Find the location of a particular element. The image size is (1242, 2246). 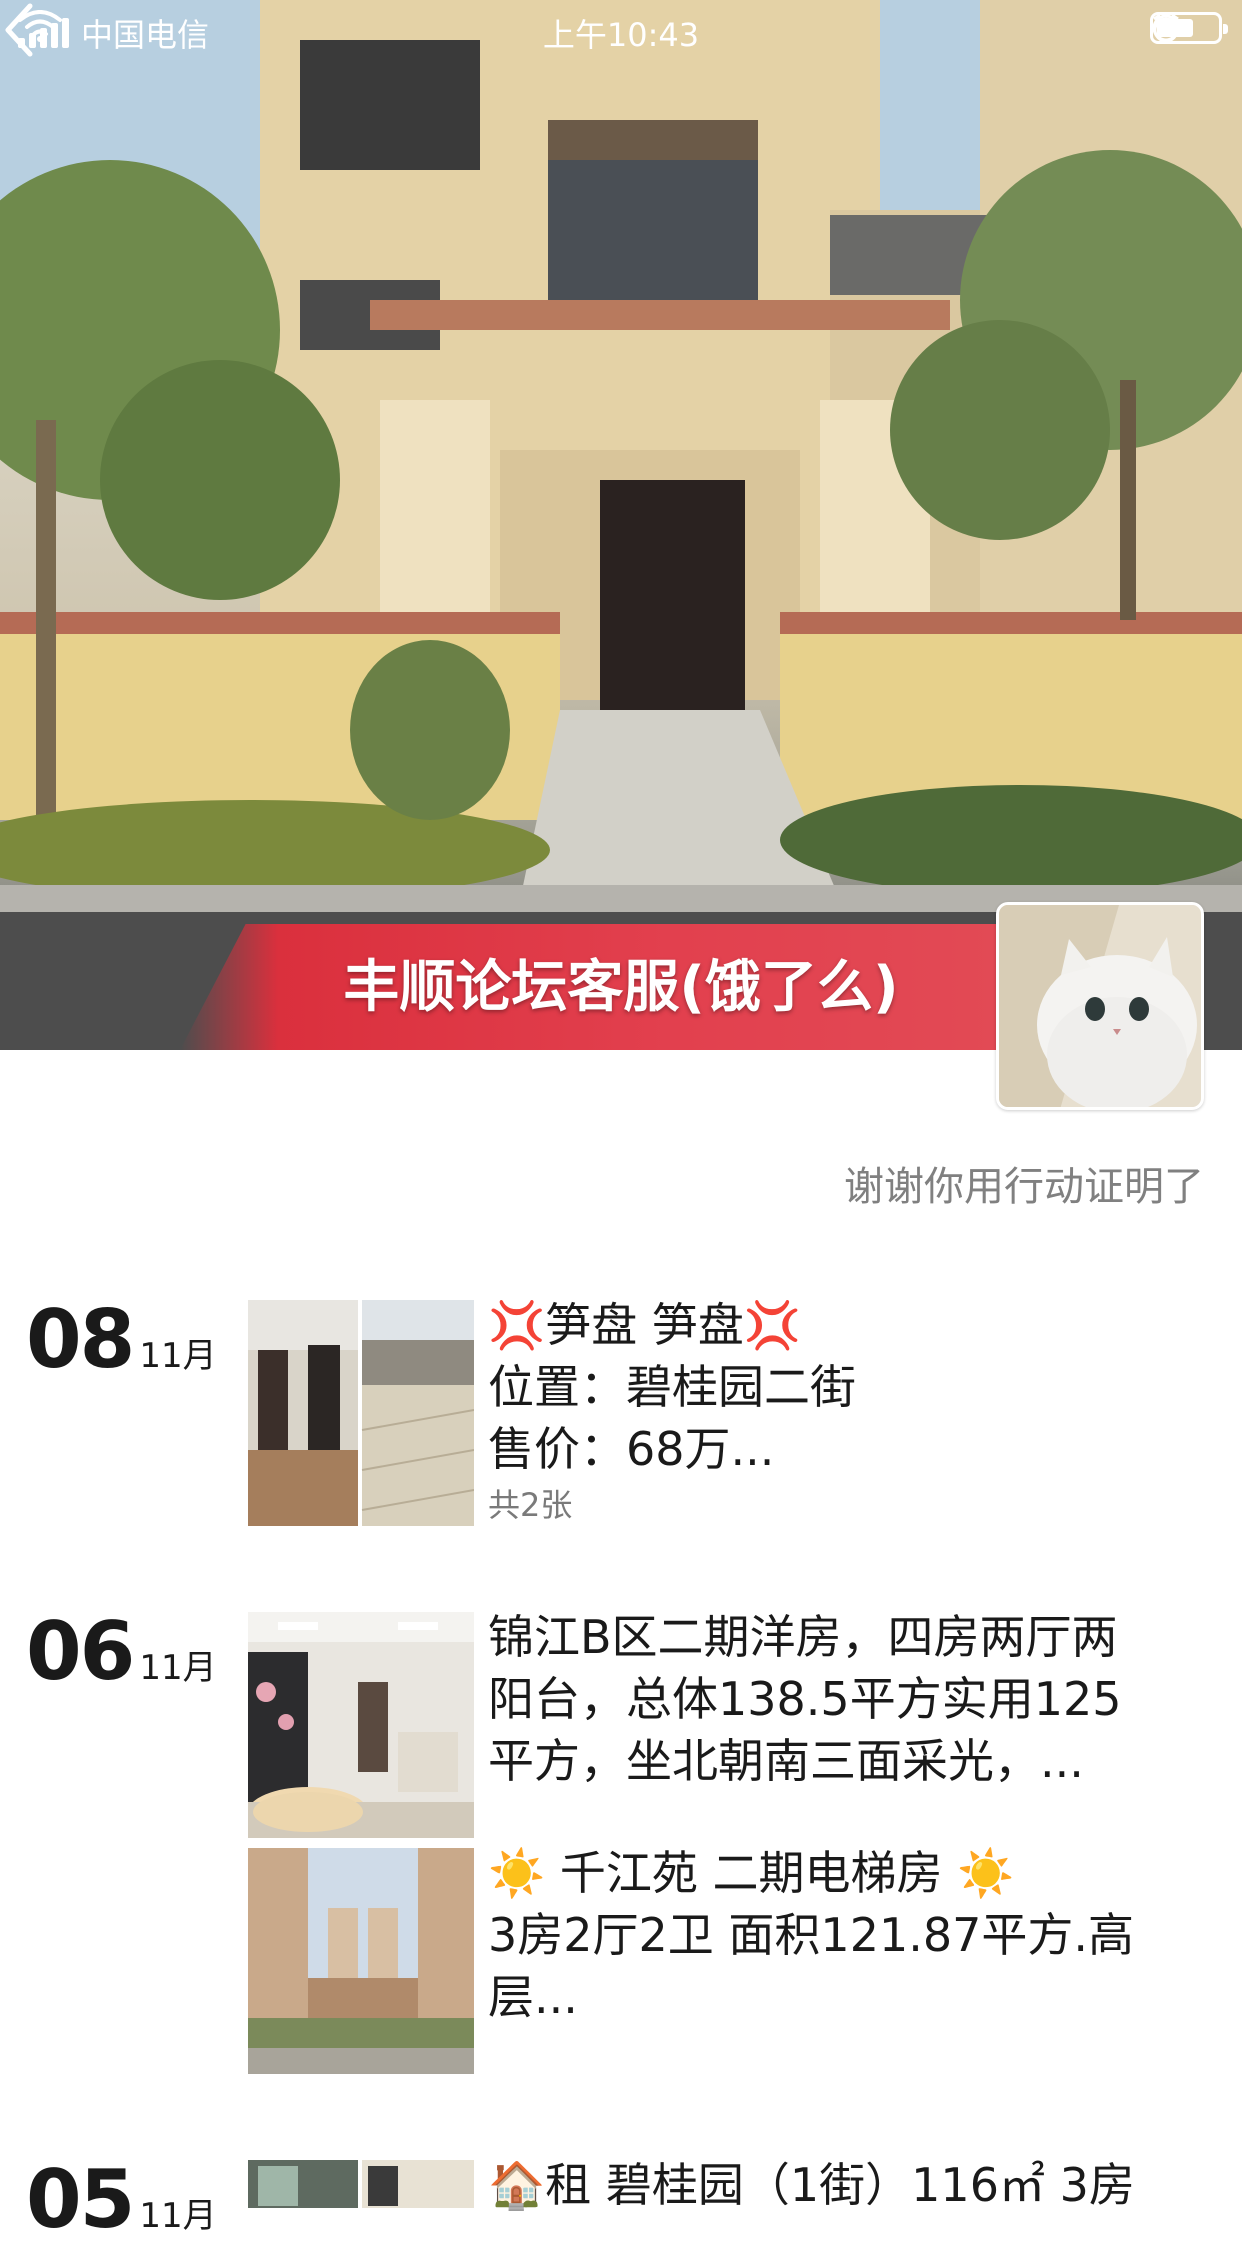

cat-avatar-image is located at coordinates (1100, 1006).